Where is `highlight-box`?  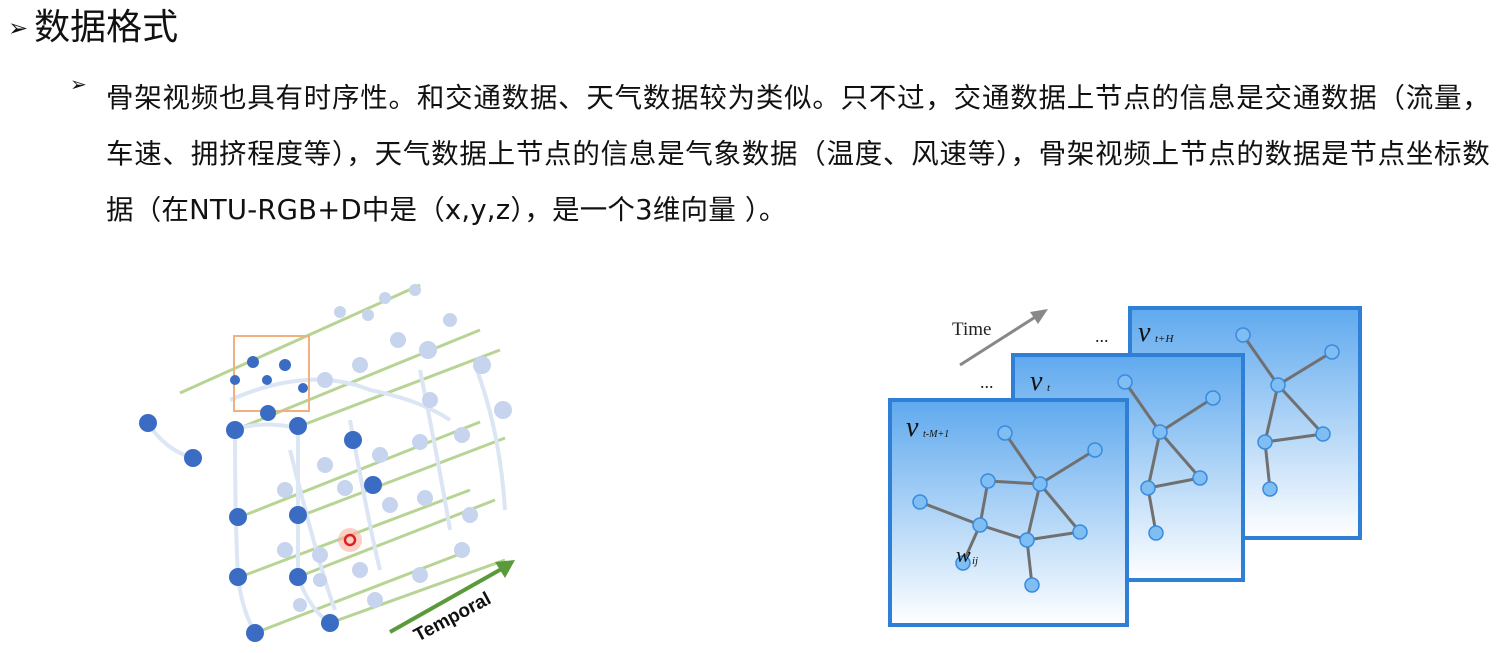
highlight-box is located at coordinates (271, 373).